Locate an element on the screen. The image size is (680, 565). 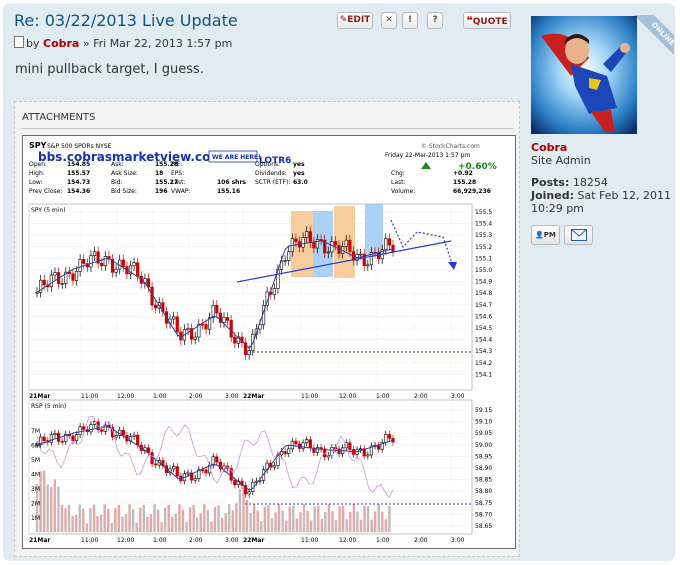
field-value: 18 is located at coordinates (159, 173).